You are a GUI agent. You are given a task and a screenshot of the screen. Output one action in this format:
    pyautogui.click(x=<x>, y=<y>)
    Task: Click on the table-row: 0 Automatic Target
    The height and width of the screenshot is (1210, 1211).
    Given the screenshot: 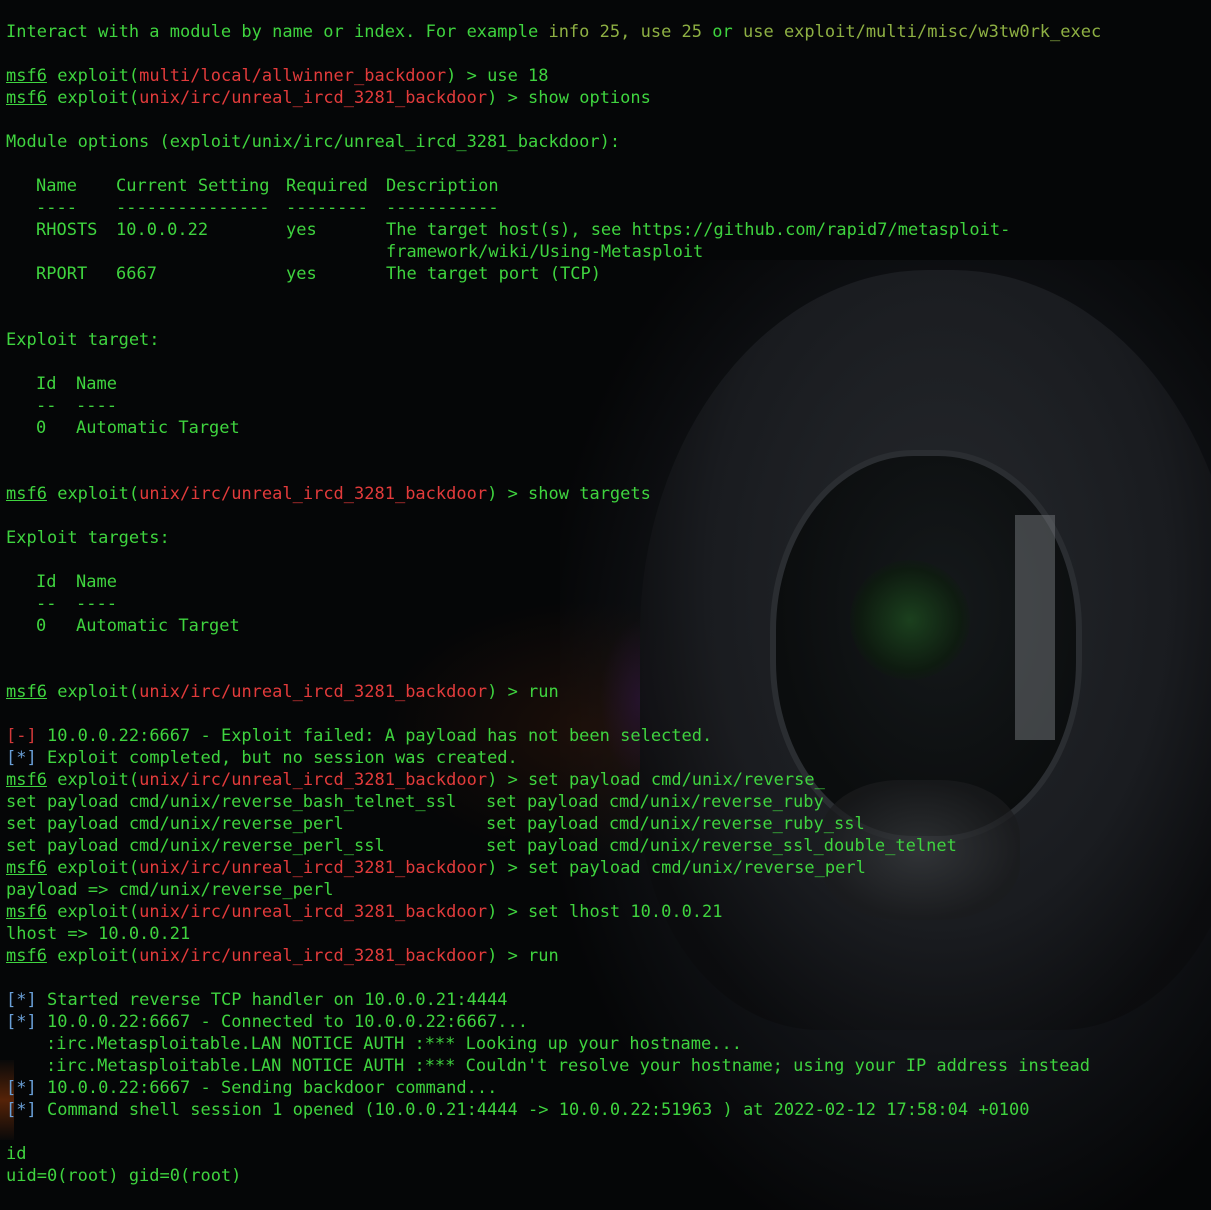 What is the action you would take?
    pyautogui.click(x=553, y=626)
    